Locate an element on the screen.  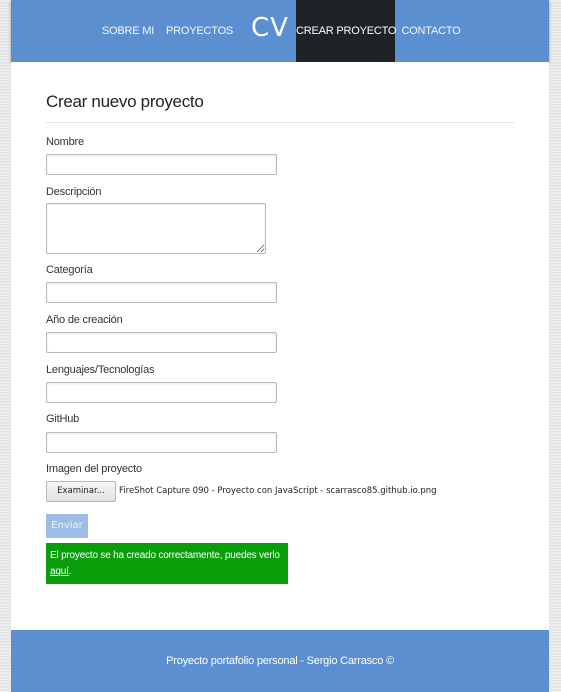
nav-item-sobre-mi: SOBRE MI is located at coordinates (128, 31).